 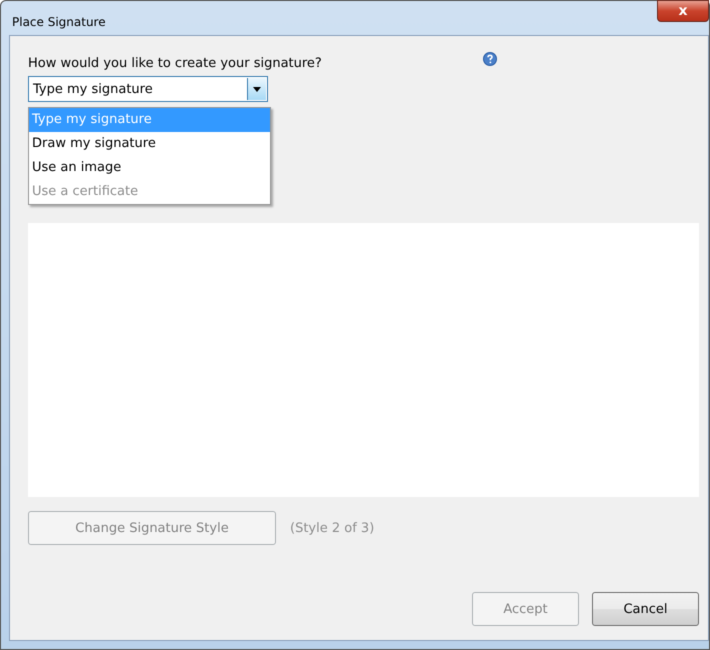 What do you see at coordinates (490, 59) in the screenshot?
I see `help-icon` at bounding box center [490, 59].